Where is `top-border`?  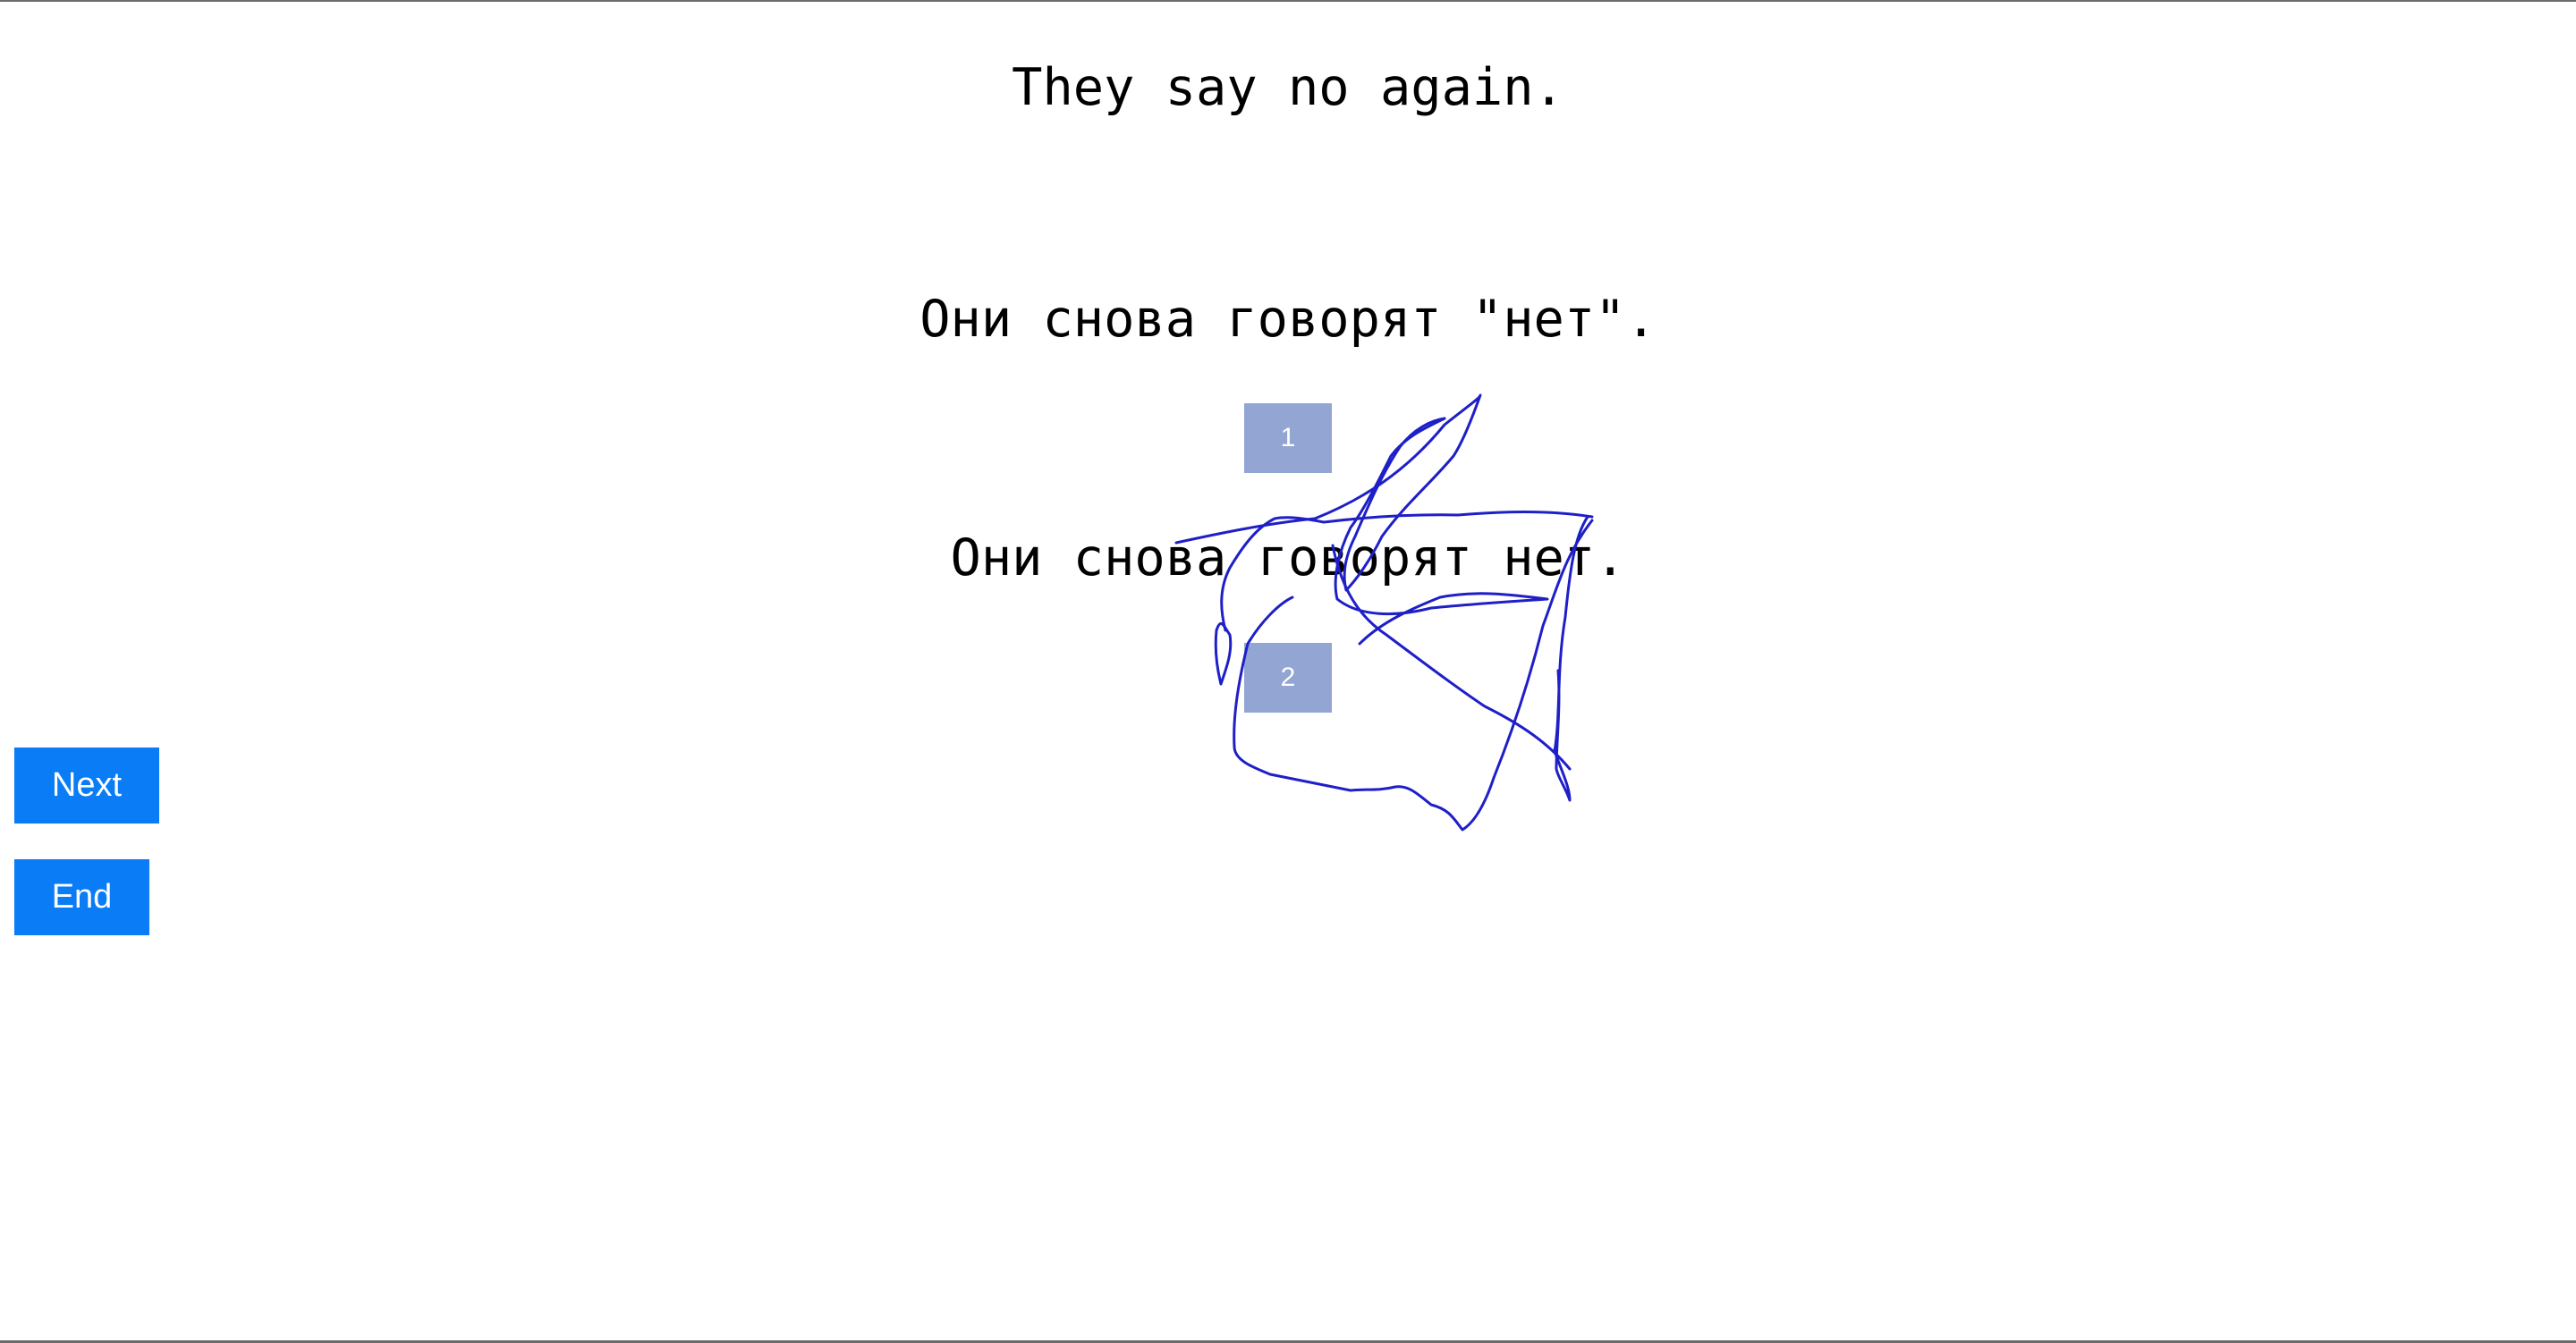 top-border is located at coordinates (1288, 1).